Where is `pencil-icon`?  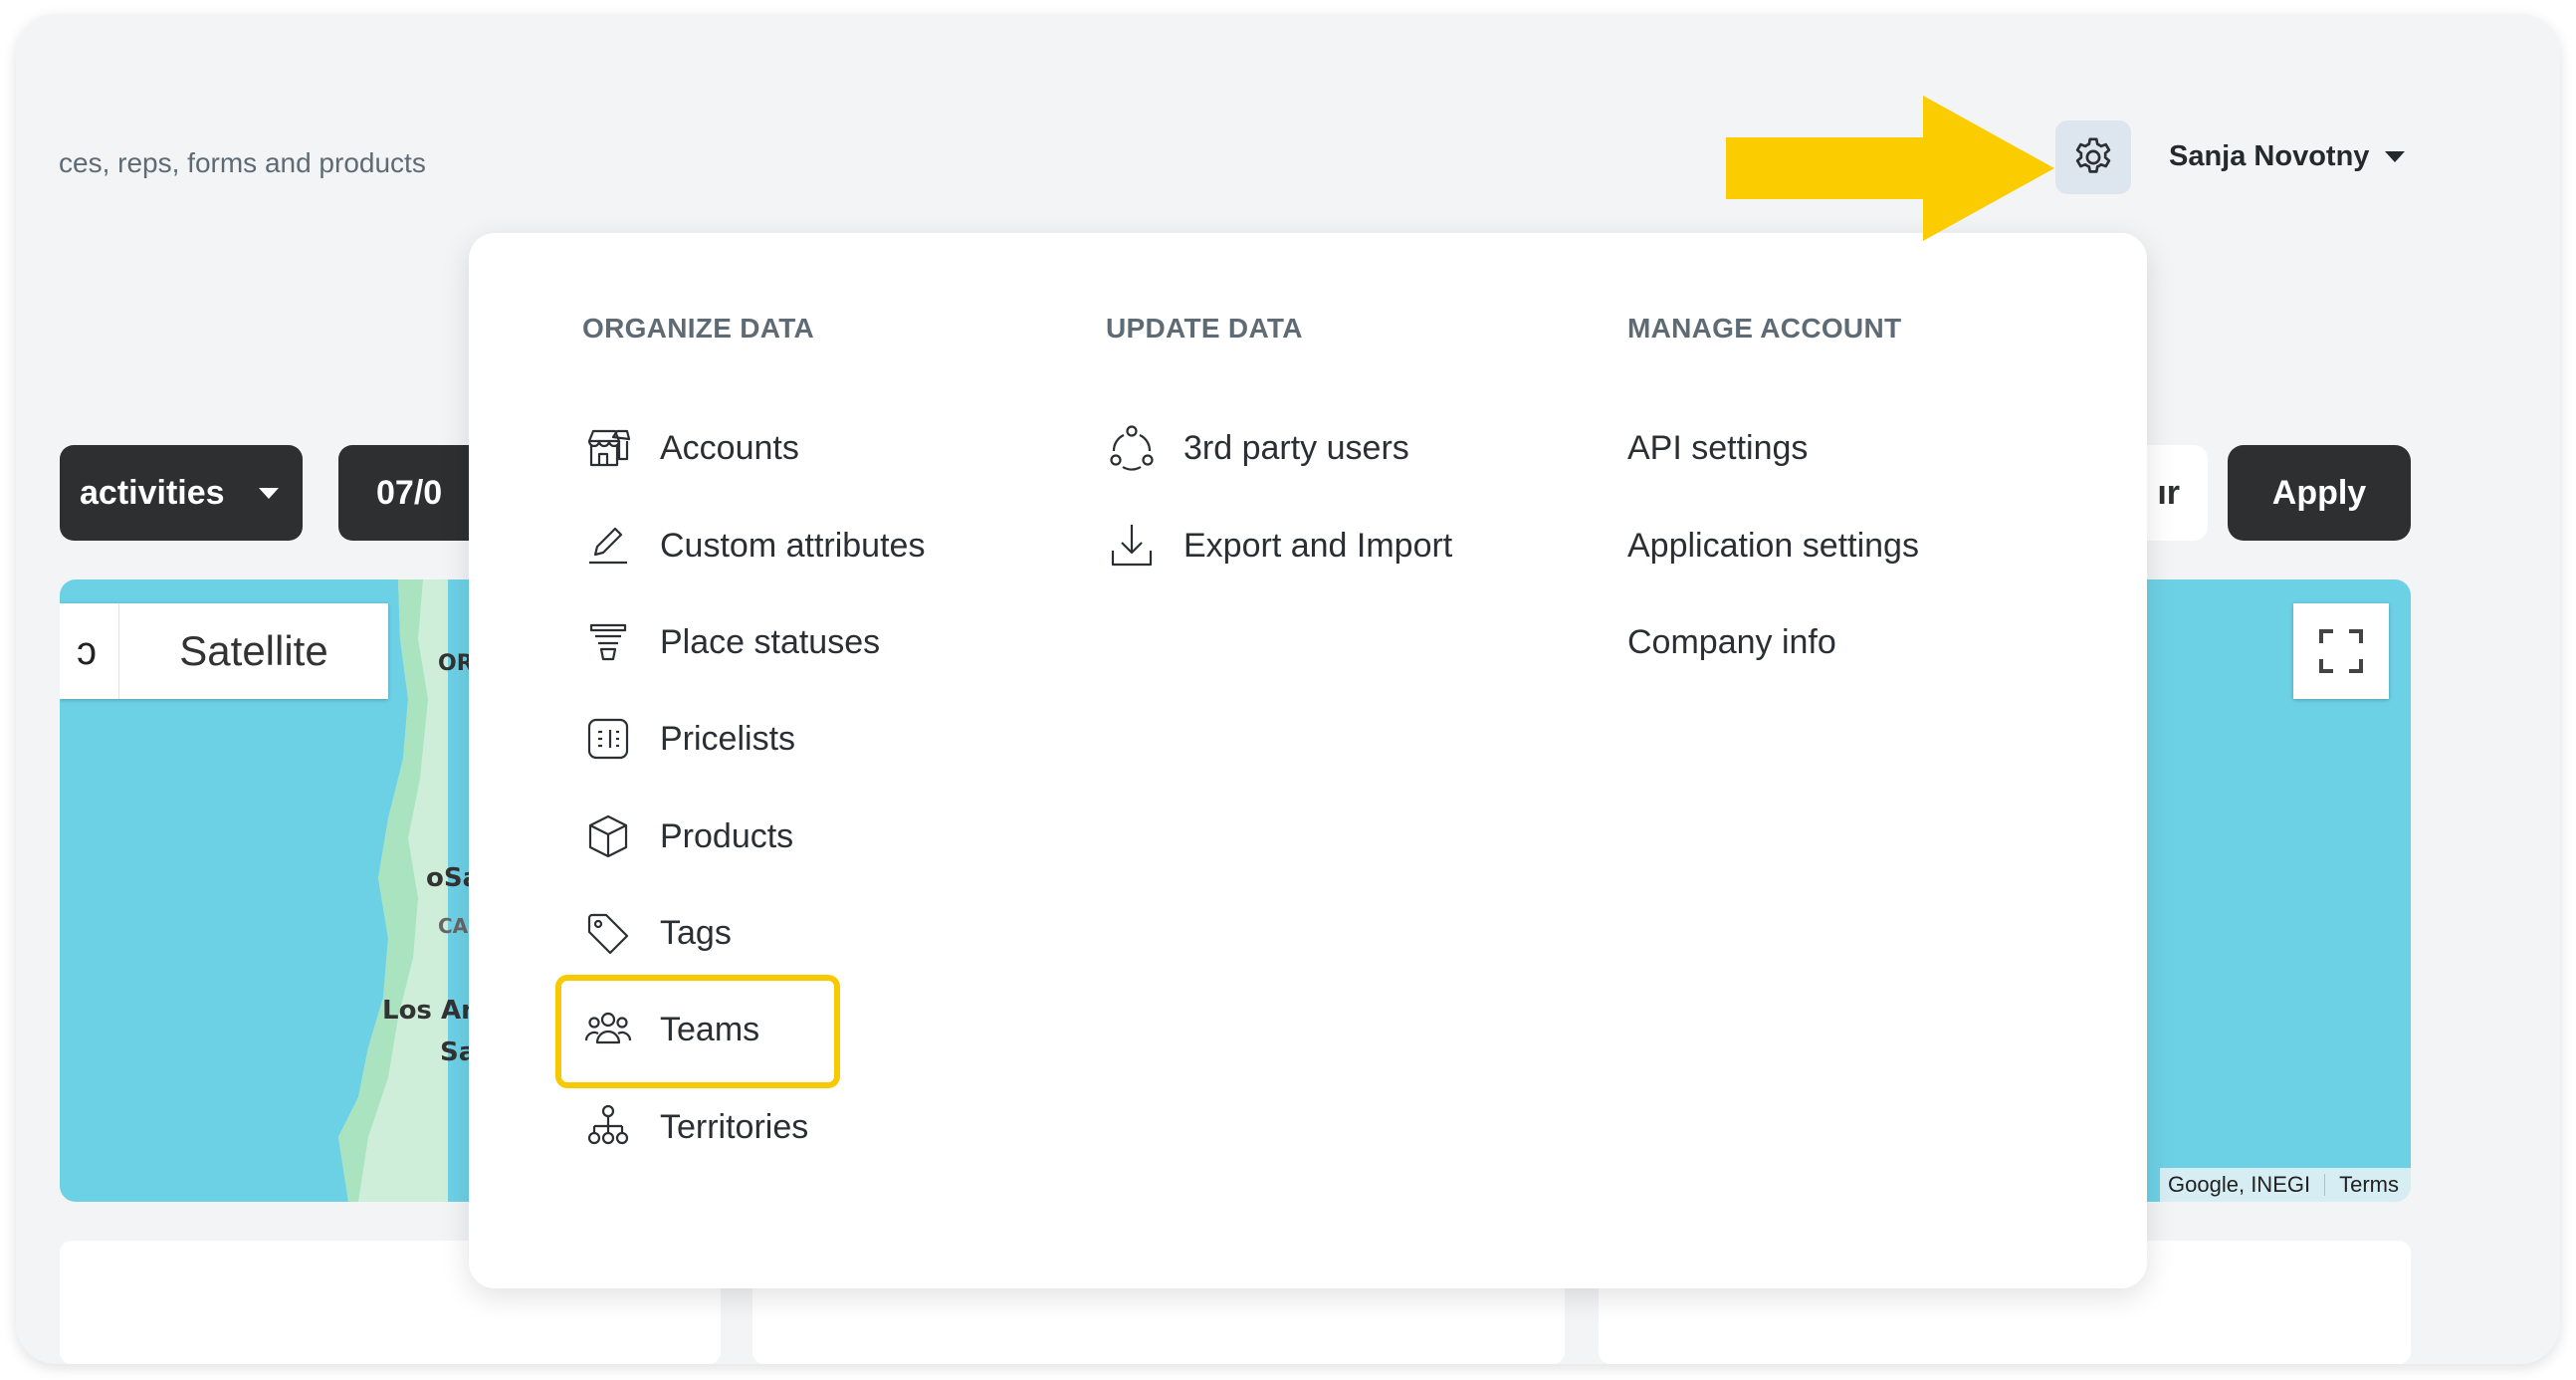 pencil-icon is located at coordinates (608, 546).